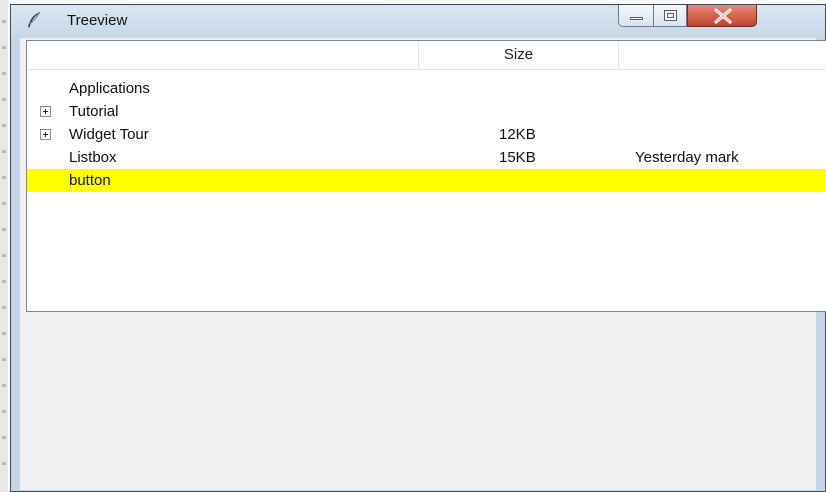 The height and width of the screenshot is (492, 826). Describe the element at coordinates (517, 134) in the screenshot. I see `row-size: 12KB` at that location.